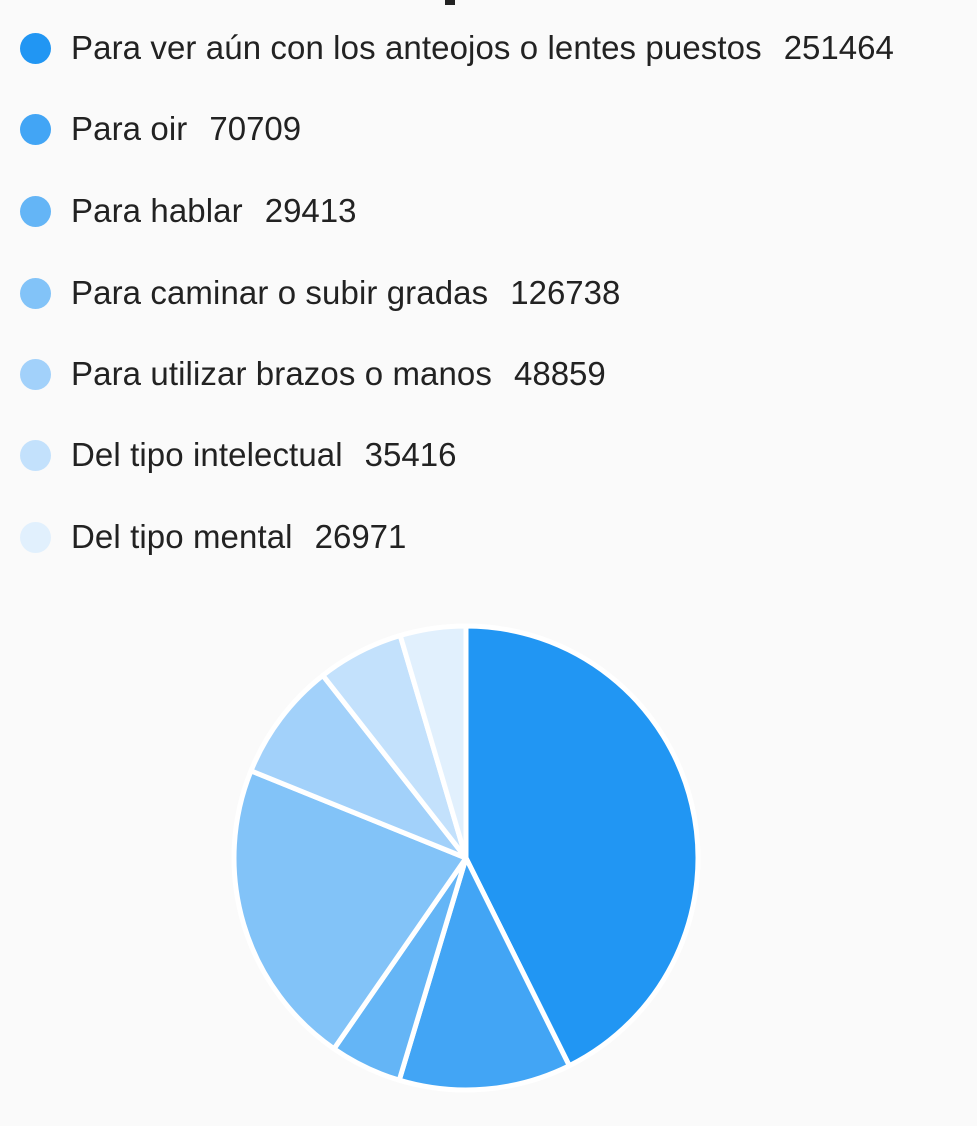 The height and width of the screenshot is (1126, 977). I want to click on legend-value: 35416, so click(410, 454).